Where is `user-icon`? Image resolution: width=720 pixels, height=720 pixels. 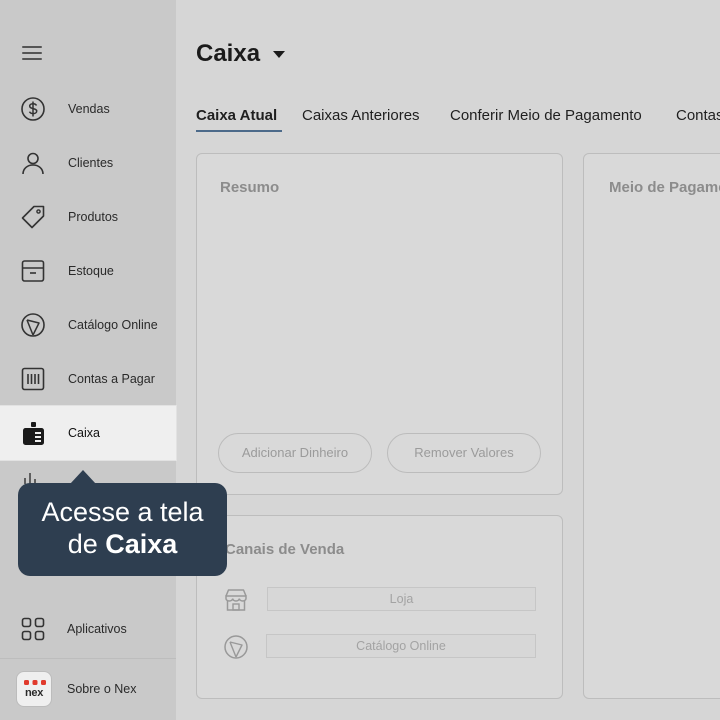
user-icon is located at coordinates (33, 163).